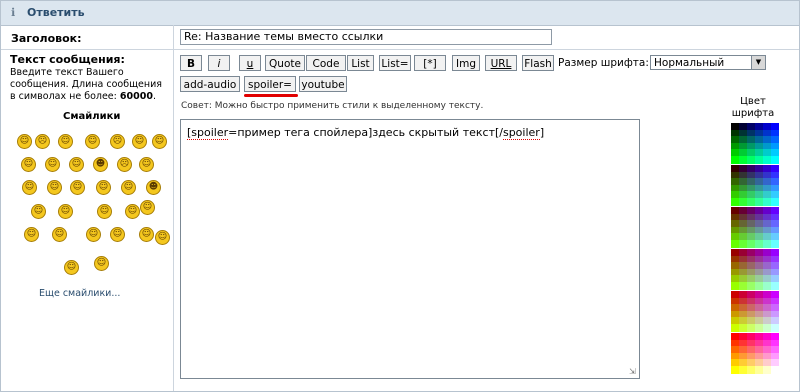 The height and width of the screenshot is (392, 800). What do you see at coordinates (270, 84) in the screenshot?
I see `toolbar-button-row2-1: spoiler=` at bounding box center [270, 84].